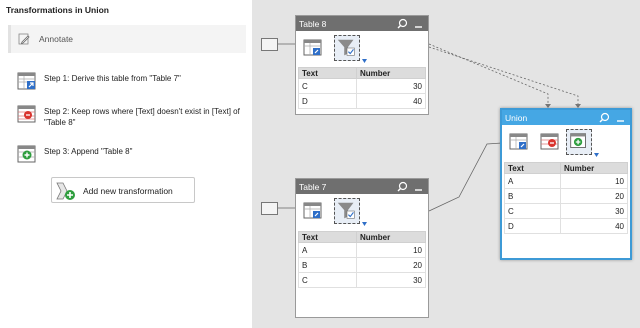 The height and width of the screenshot is (328, 640). Describe the element at coordinates (128, 191) in the screenshot. I see `add-transformation-label: Add new transformation` at that location.